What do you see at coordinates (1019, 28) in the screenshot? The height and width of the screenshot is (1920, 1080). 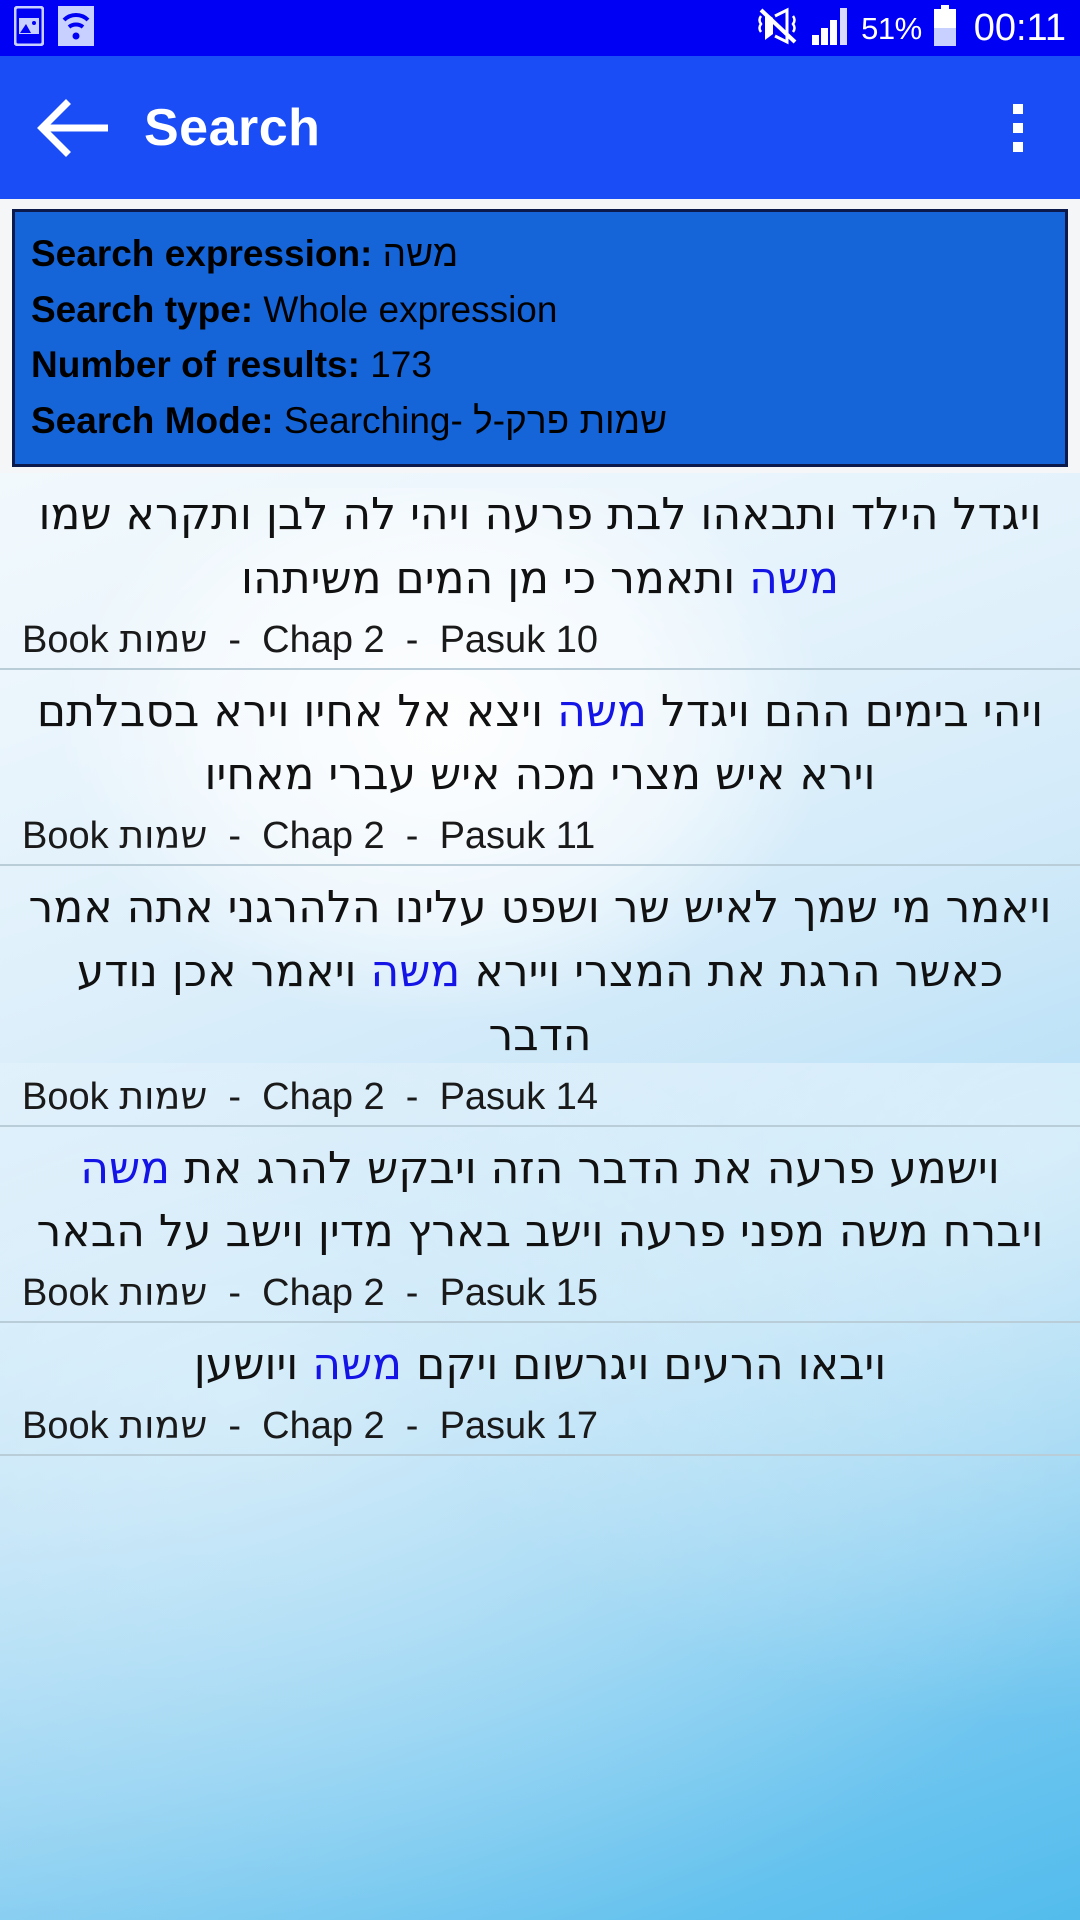 I see `clock-label: 00:11` at bounding box center [1019, 28].